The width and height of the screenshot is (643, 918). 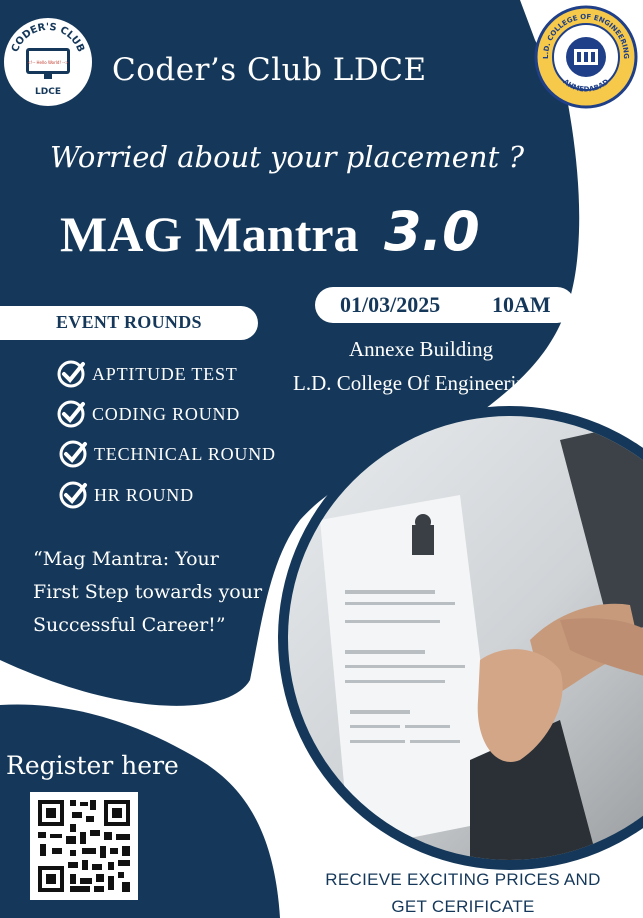 What do you see at coordinates (463, 879) in the screenshot?
I see `prizes-line-1: RECIEVE EXCITING PRICES AND` at bounding box center [463, 879].